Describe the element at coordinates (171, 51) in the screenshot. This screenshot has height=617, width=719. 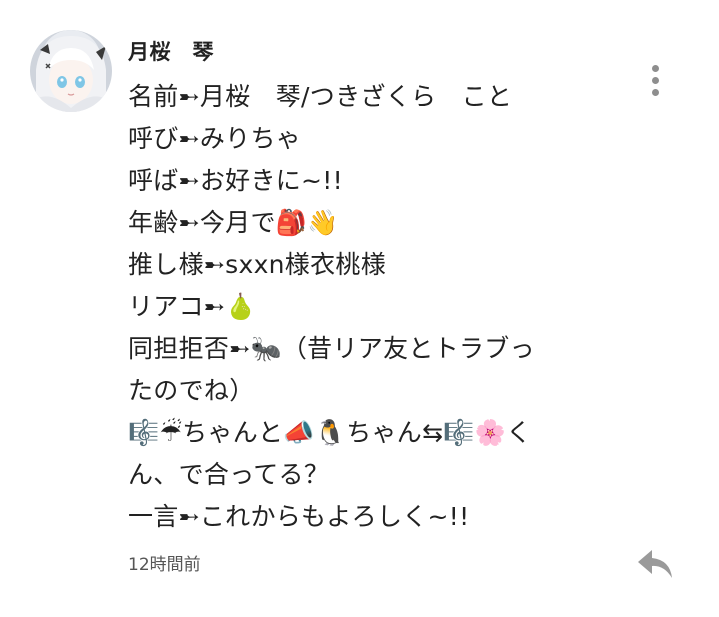
I see `comment-author: 月桜 琴` at that location.